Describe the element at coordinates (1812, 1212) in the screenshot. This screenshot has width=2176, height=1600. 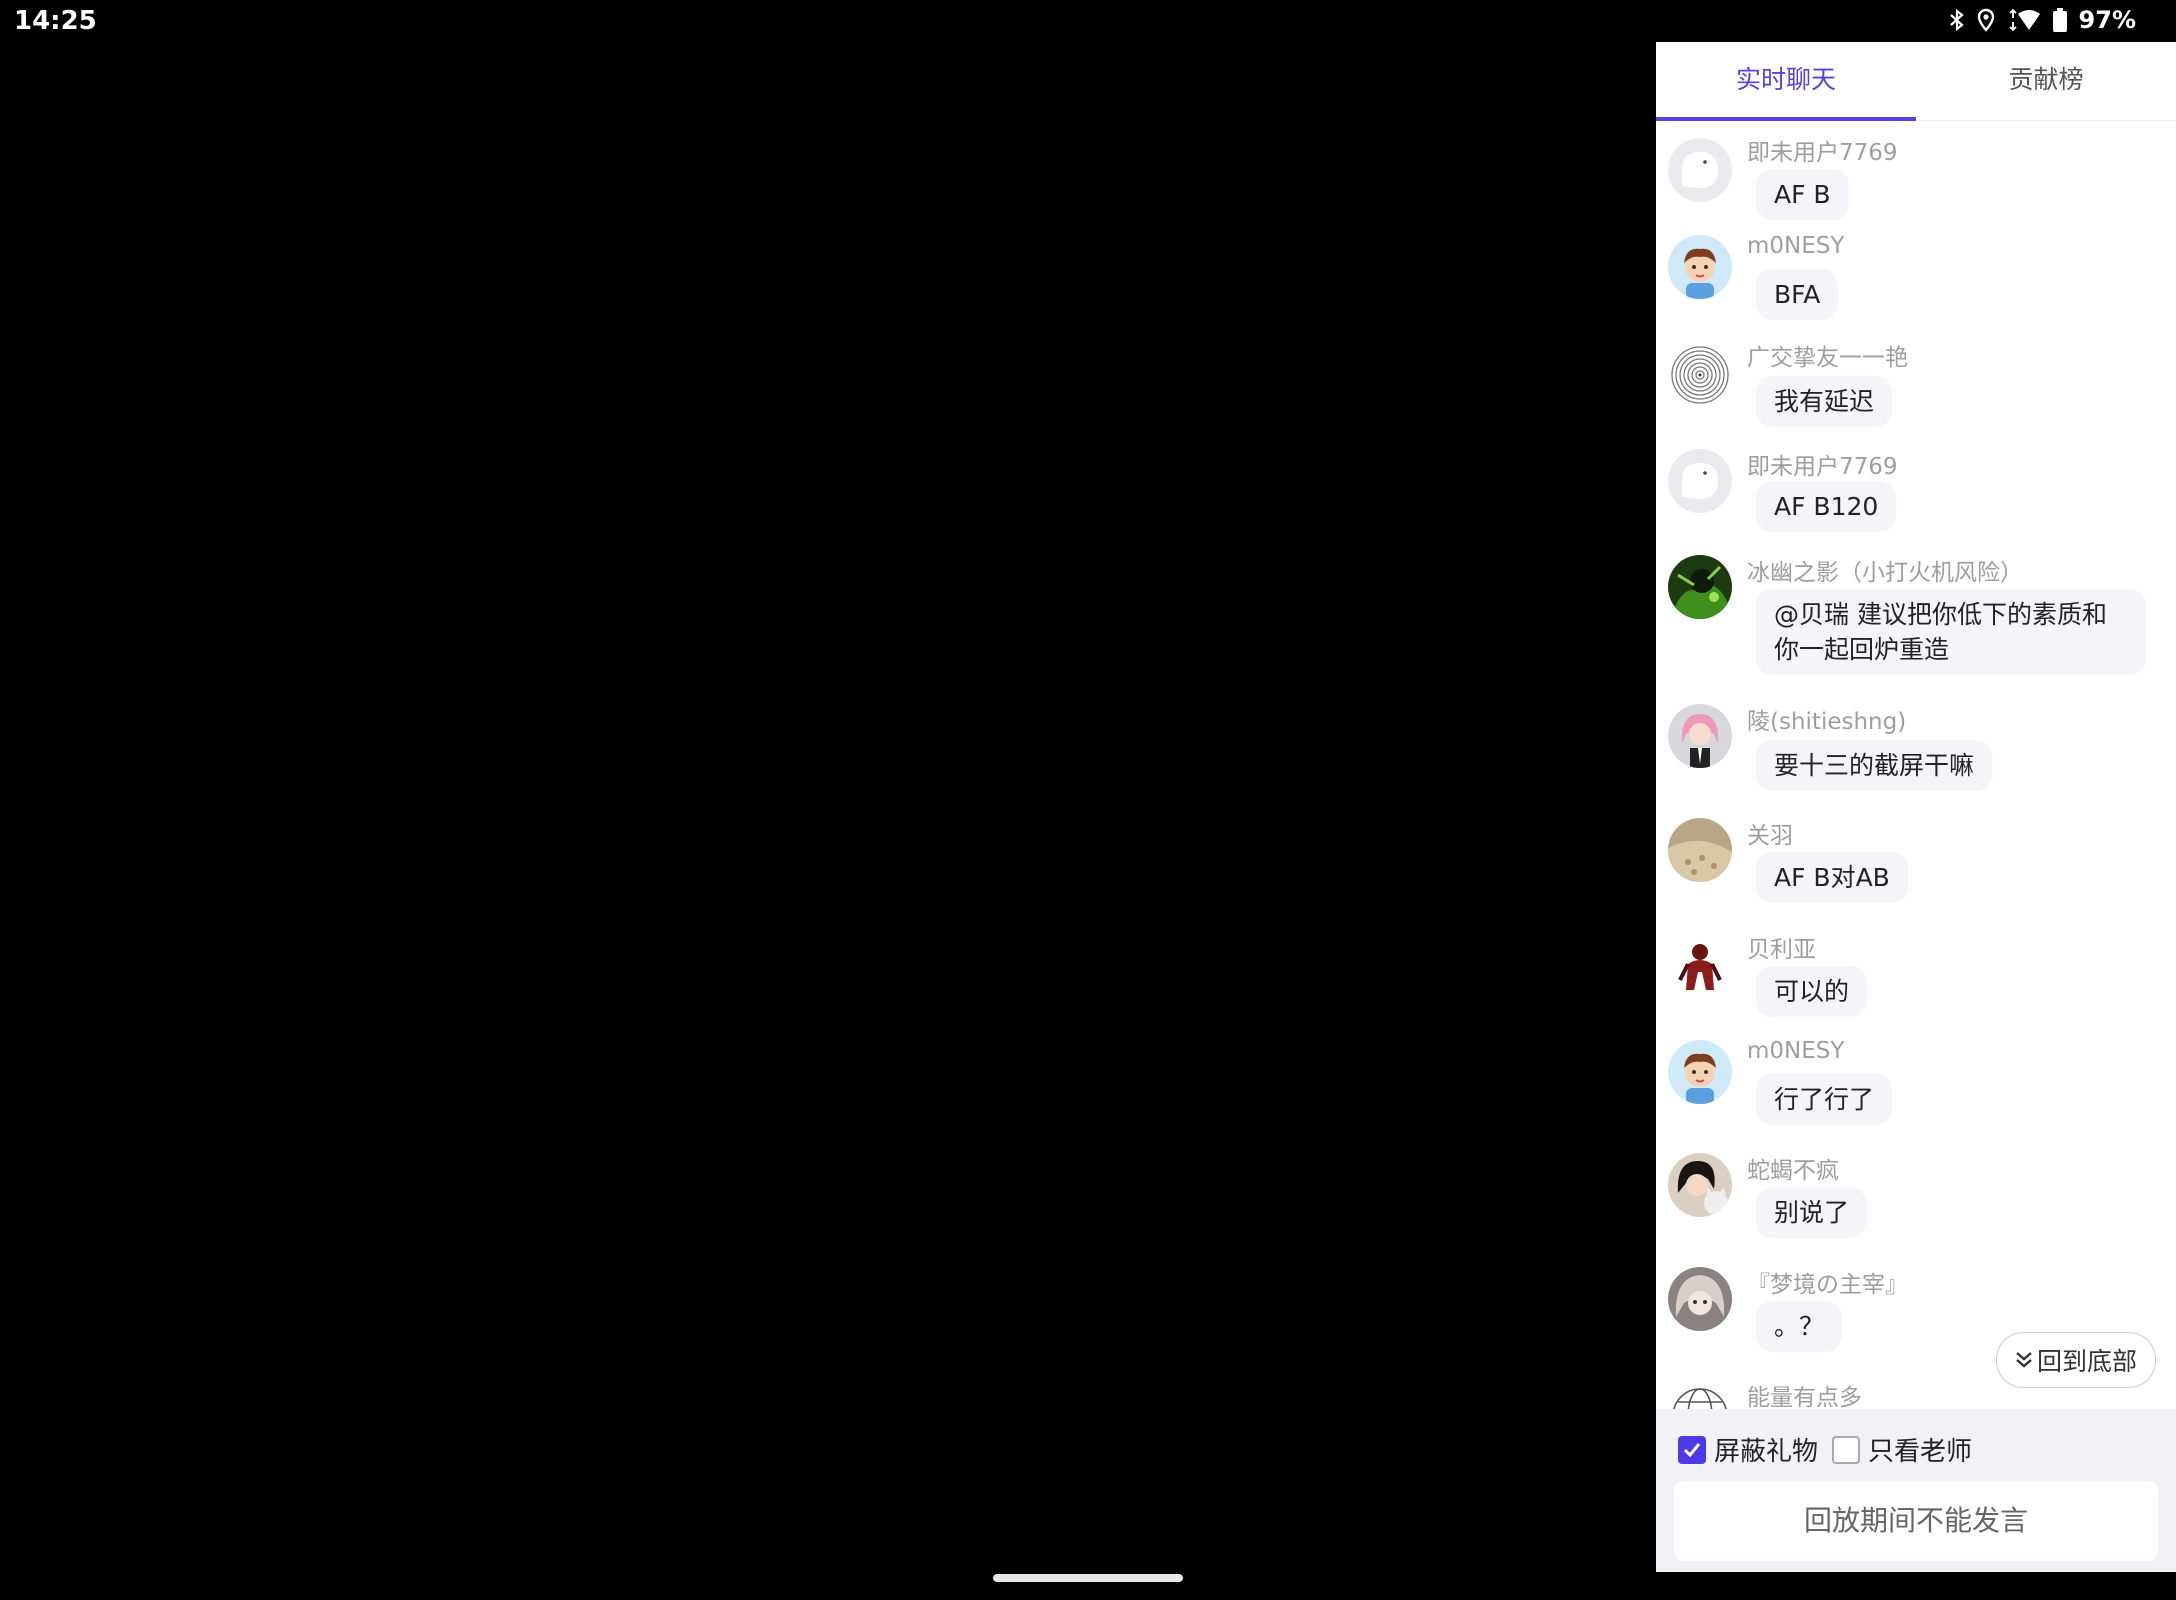
I see `message-bubble: 别说了` at that location.